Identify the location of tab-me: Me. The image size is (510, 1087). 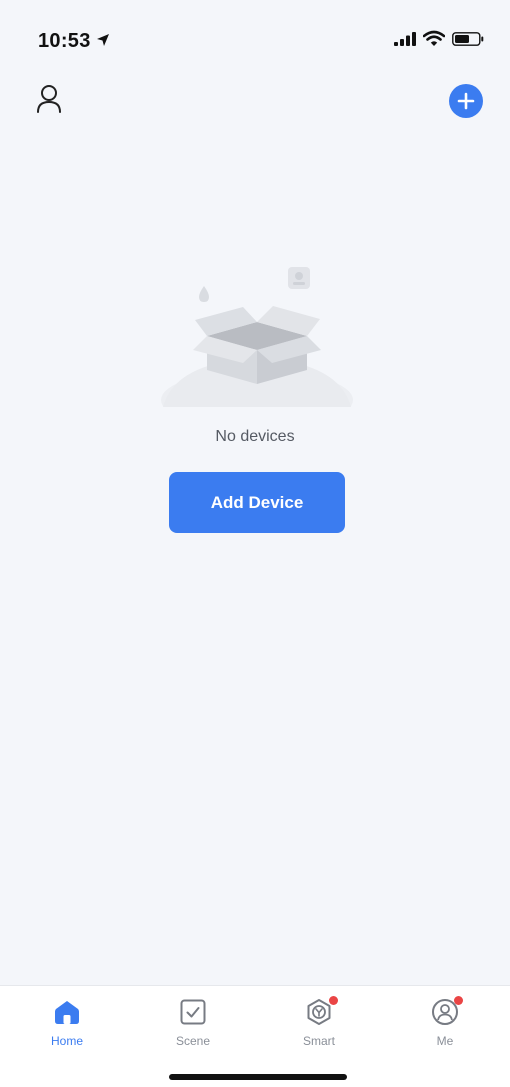
(445, 1021).